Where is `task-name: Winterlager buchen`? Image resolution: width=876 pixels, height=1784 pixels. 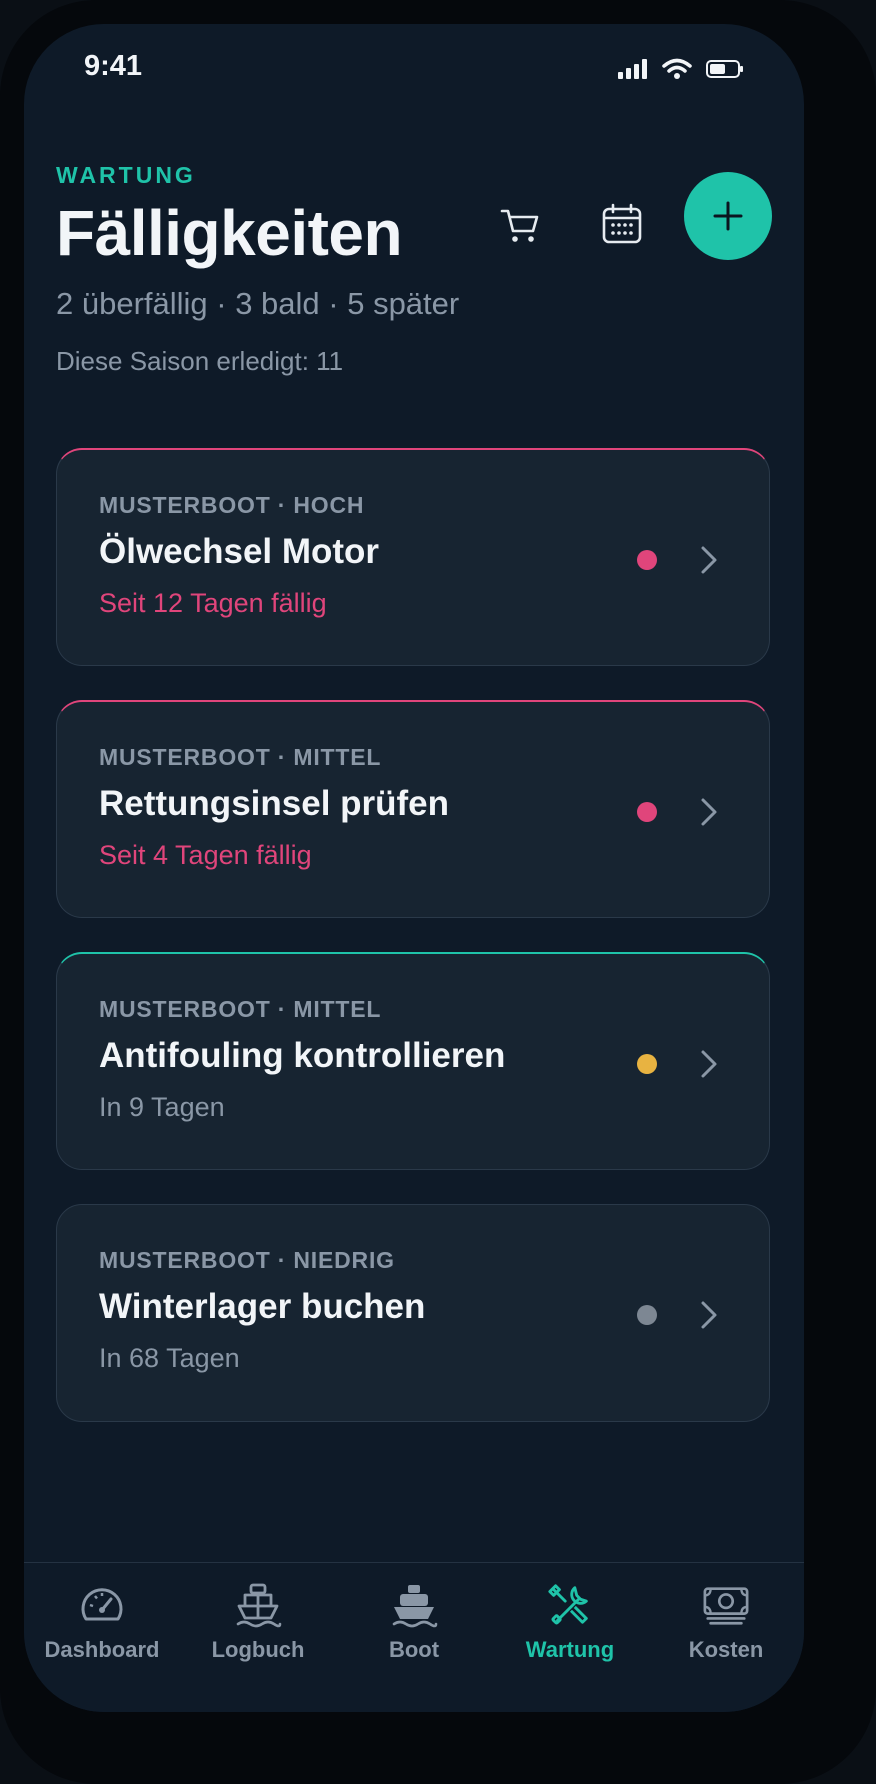
task-name: Winterlager buchen is located at coordinates (262, 1306).